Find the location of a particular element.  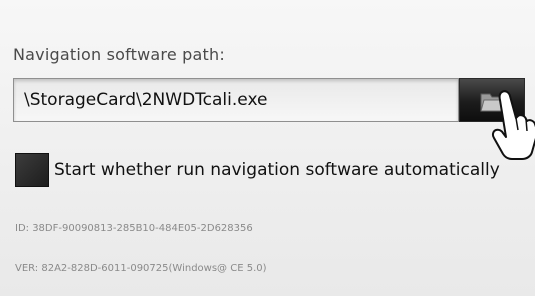

navigation-path-label: Navigation software path: is located at coordinates (119, 54).